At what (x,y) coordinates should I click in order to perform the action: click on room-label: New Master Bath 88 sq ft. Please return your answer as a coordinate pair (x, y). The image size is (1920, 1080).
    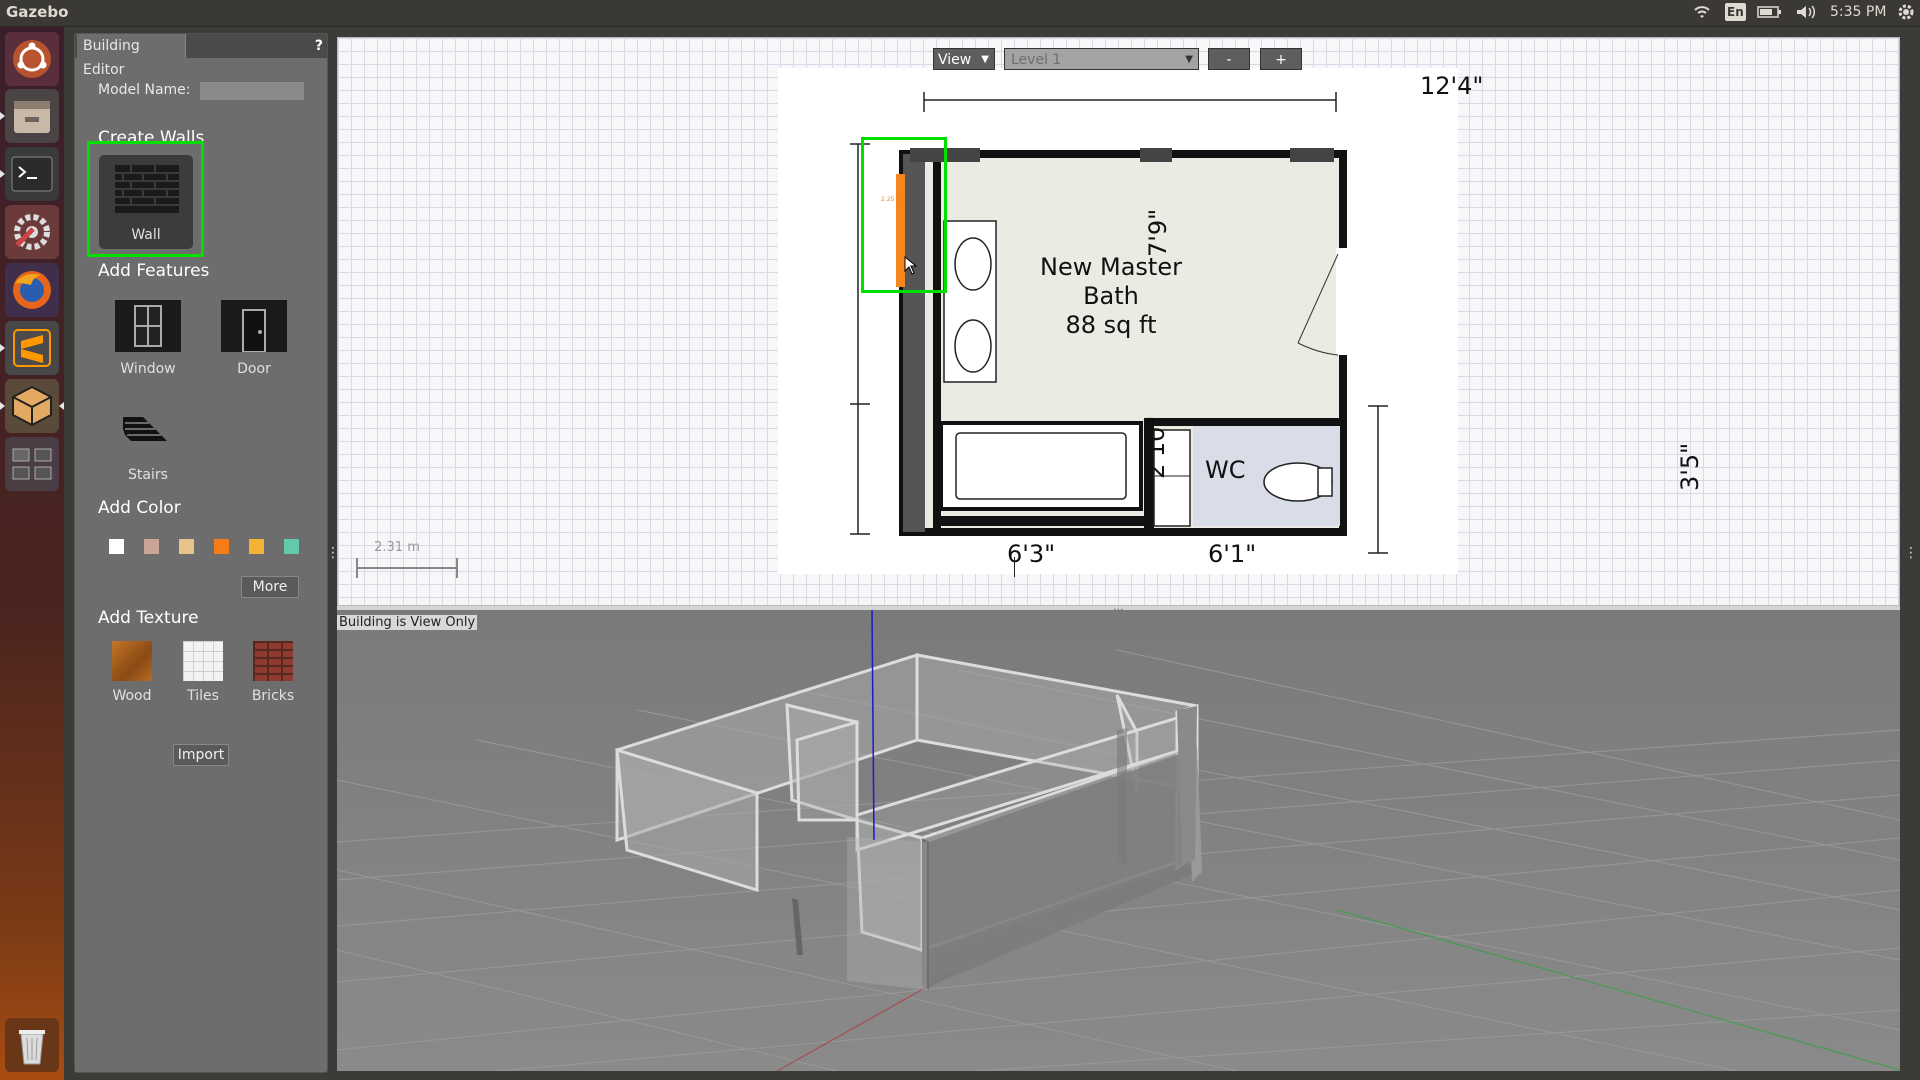
    Looking at the image, I should click on (1111, 296).